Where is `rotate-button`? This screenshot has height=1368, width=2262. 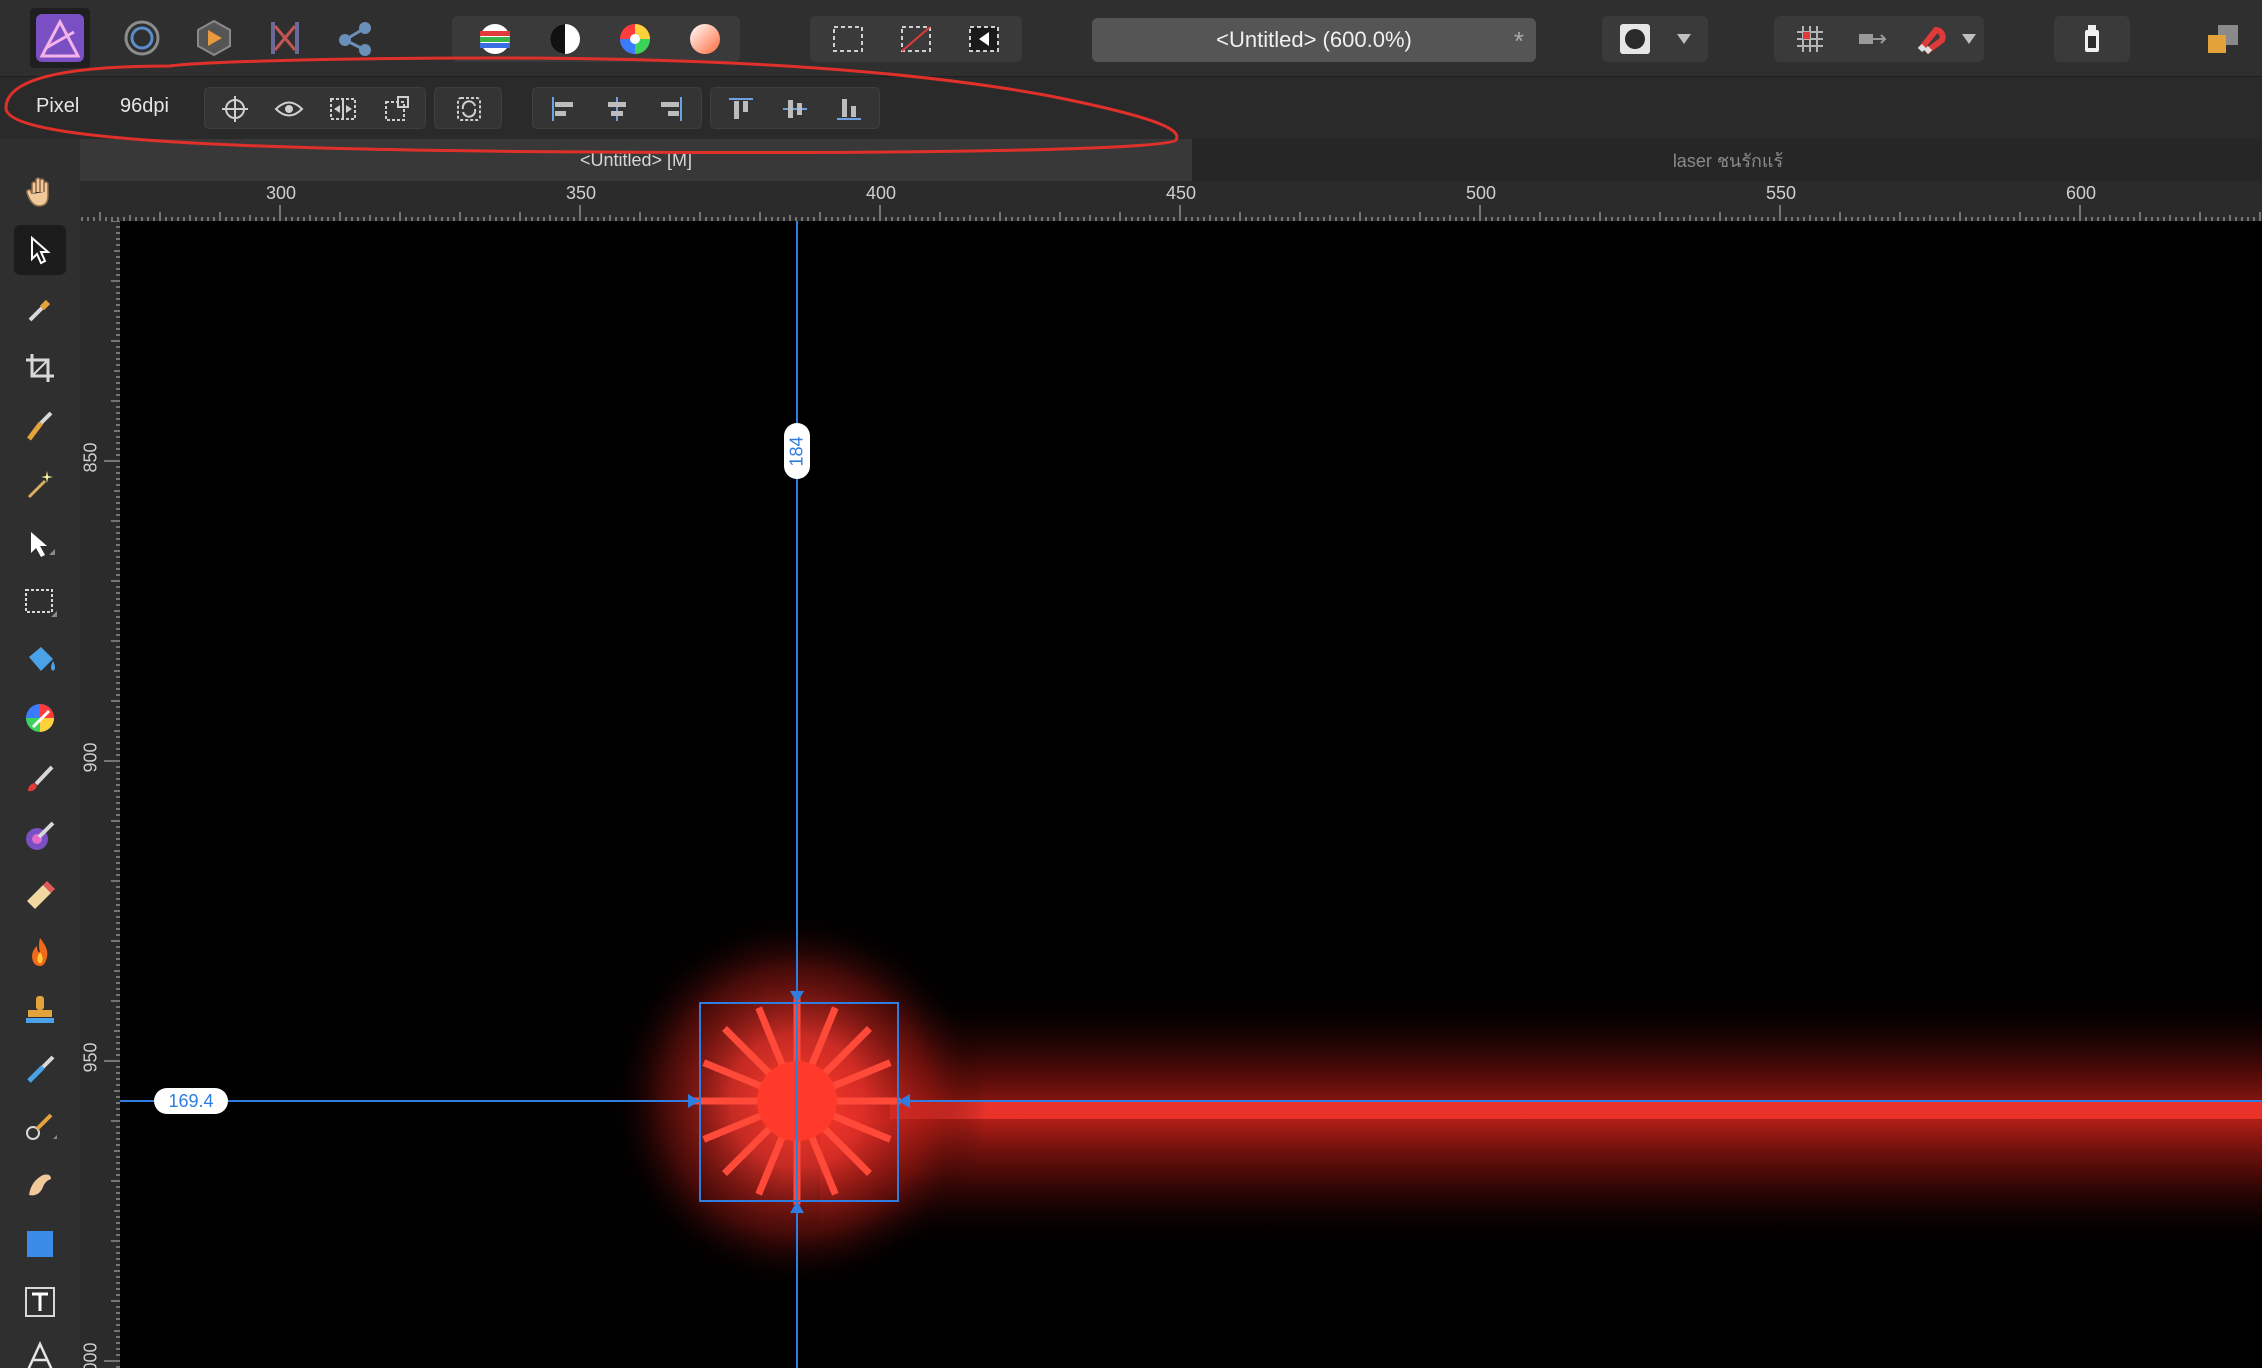
rotate-button is located at coordinates (469, 109).